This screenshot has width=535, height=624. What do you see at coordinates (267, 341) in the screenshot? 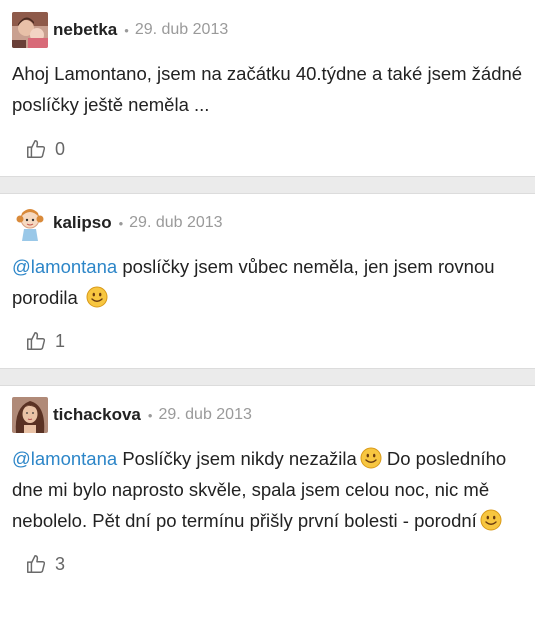
I see `like-button: 1` at bounding box center [267, 341].